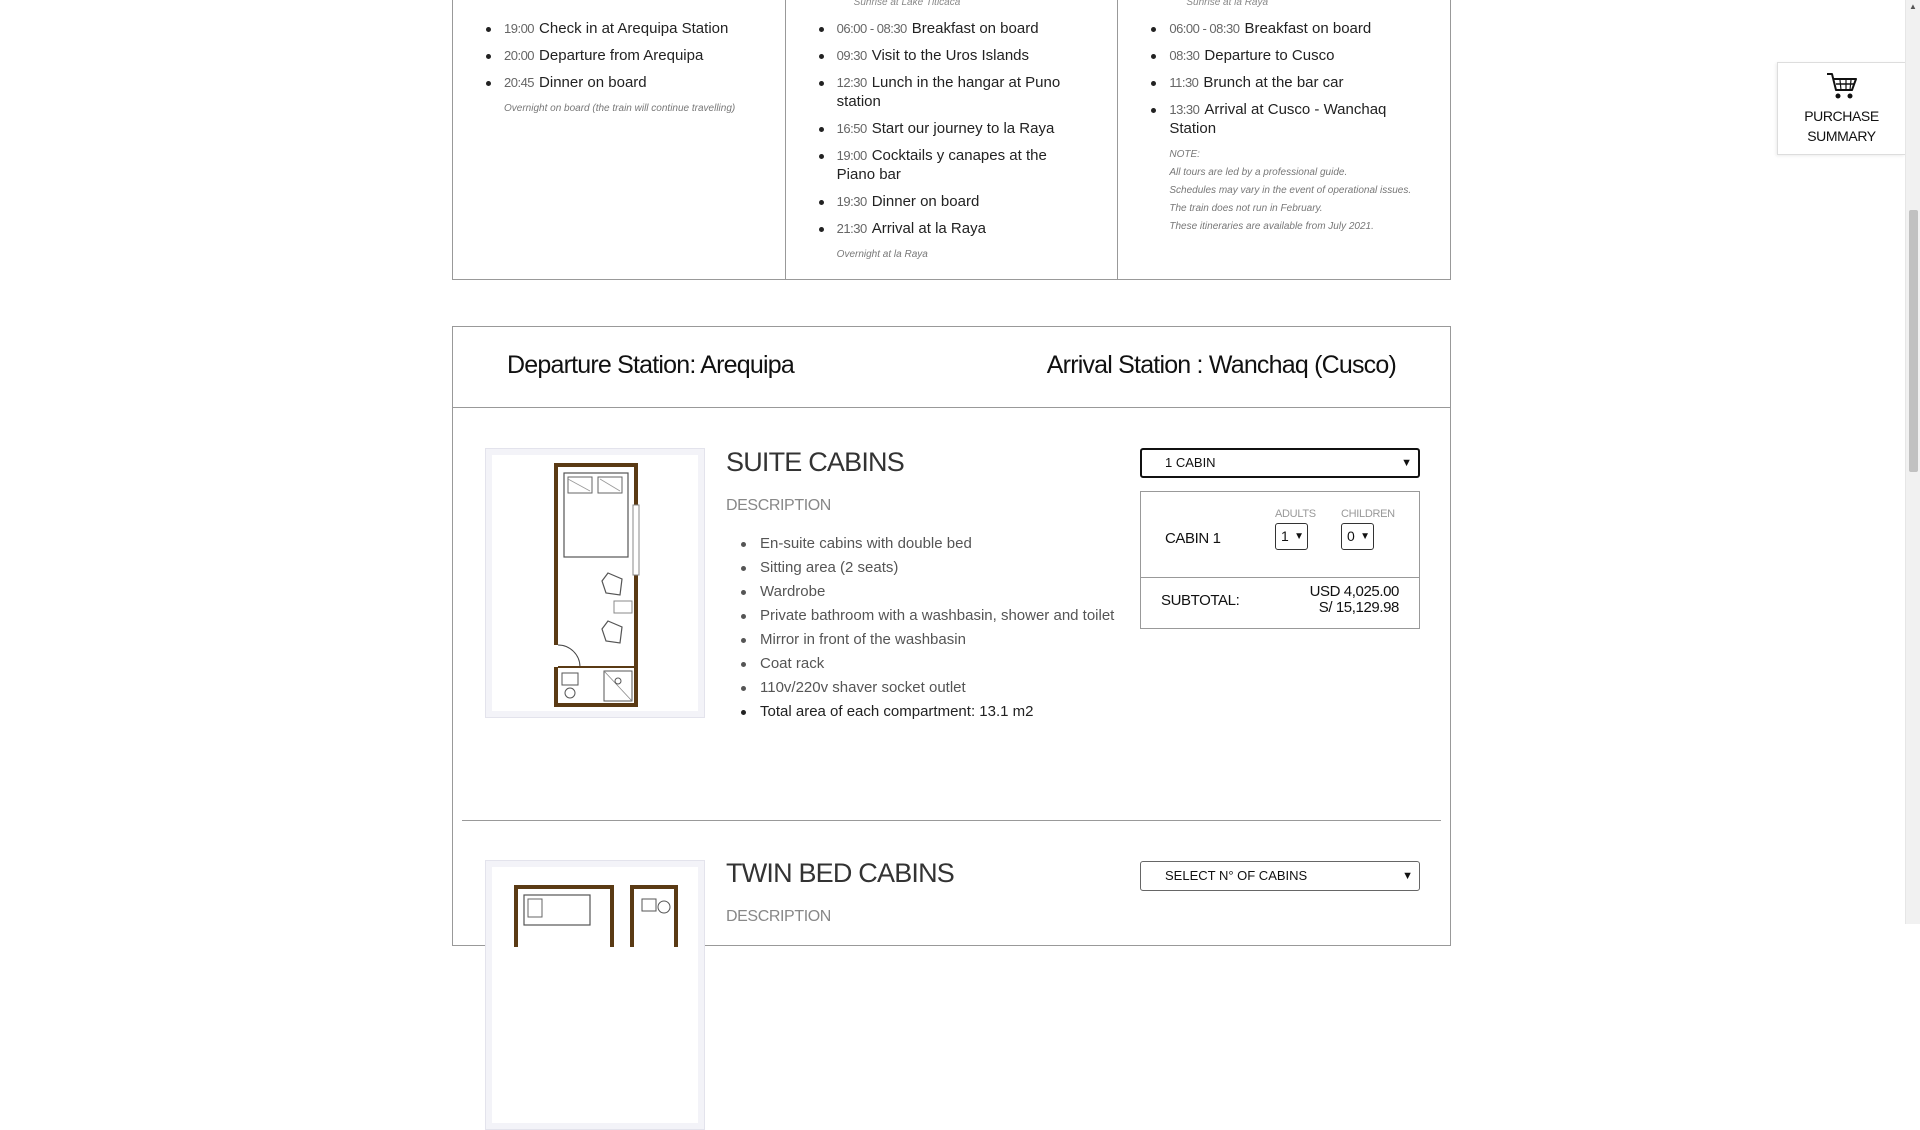 Image resolution: width=1920 pixels, height=1130 pixels. What do you see at coordinates (815, 462) in the screenshot?
I see `cabin-title: SUITE CABINS` at bounding box center [815, 462].